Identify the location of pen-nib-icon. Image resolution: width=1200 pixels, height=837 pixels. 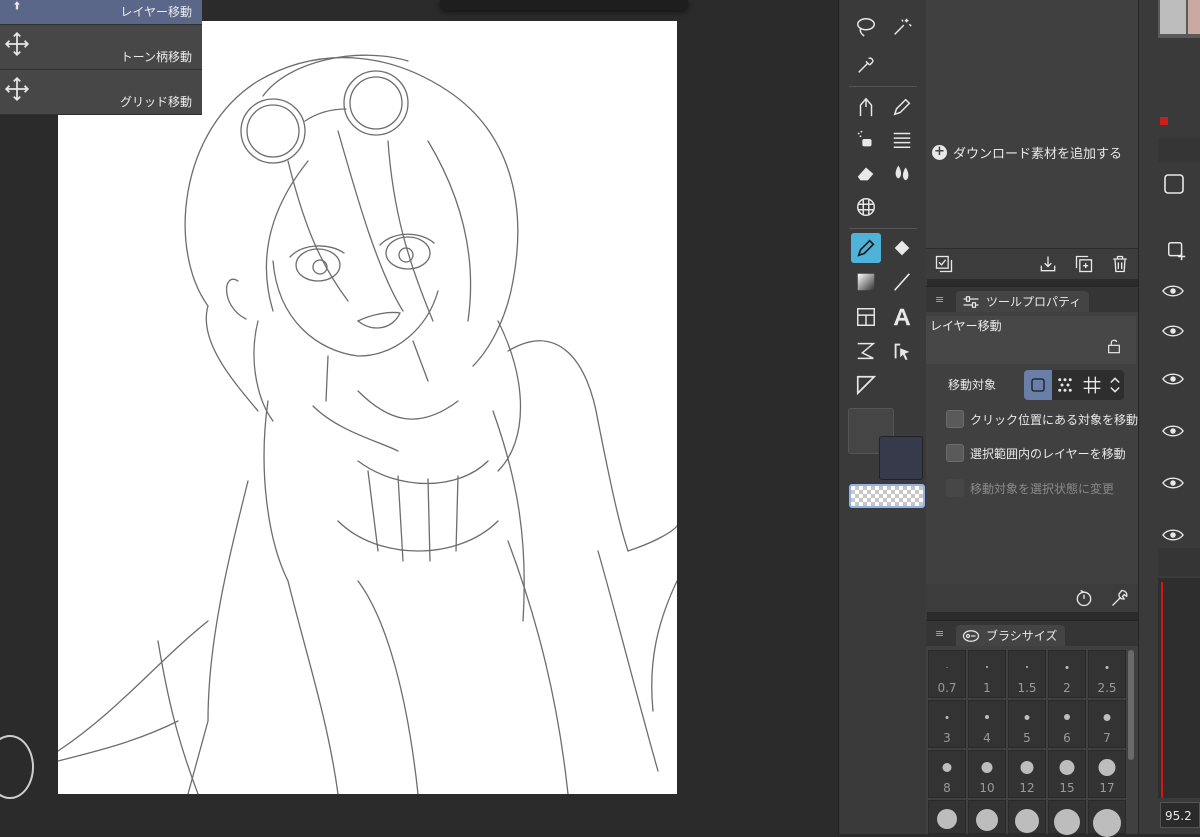
(866, 107).